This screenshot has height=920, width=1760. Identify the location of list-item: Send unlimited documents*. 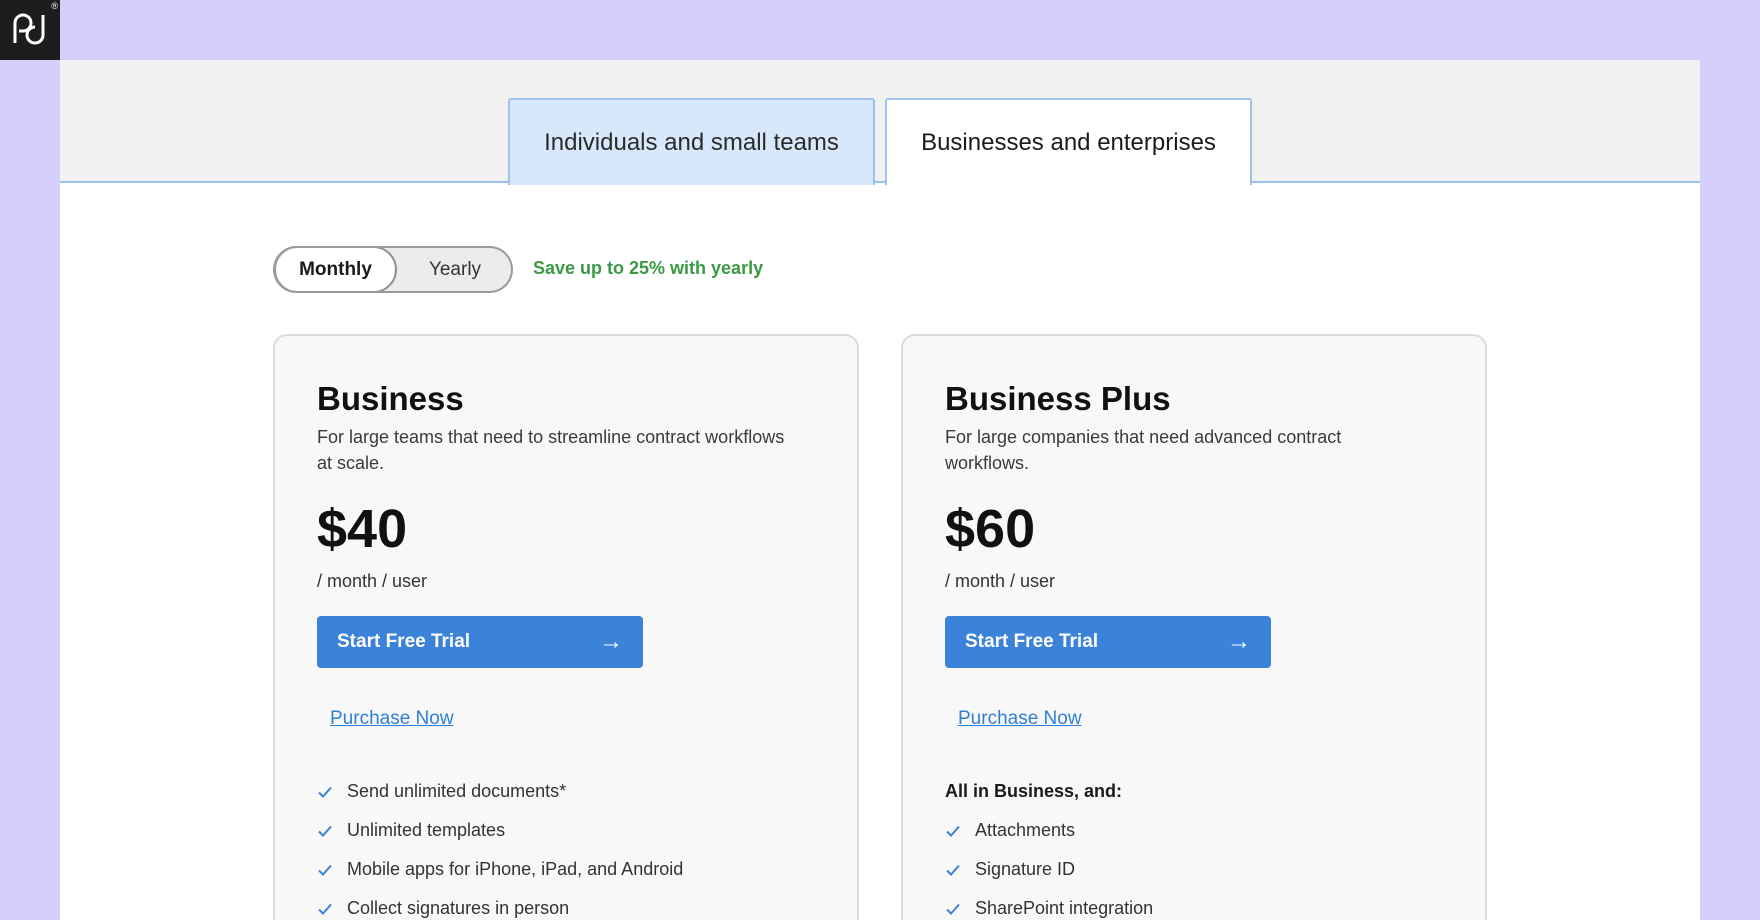
(500, 791).